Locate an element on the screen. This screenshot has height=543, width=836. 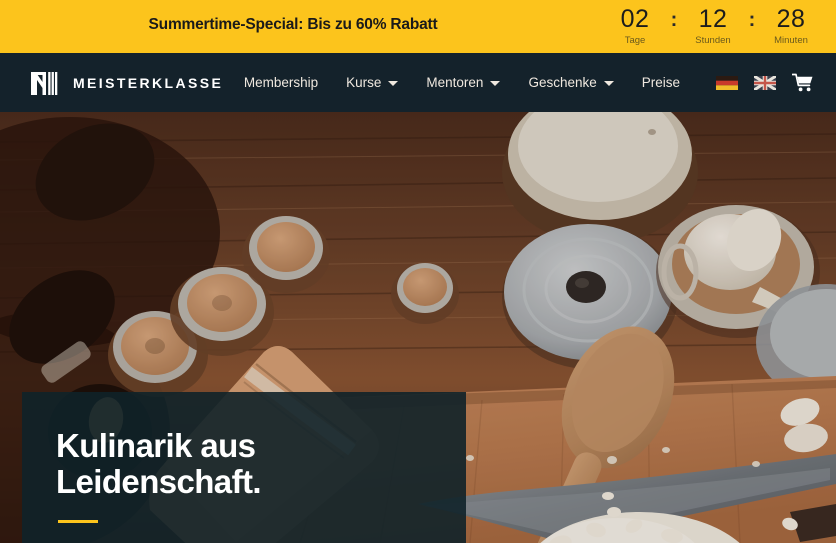
nav-utilities is located at coordinates (765, 83).